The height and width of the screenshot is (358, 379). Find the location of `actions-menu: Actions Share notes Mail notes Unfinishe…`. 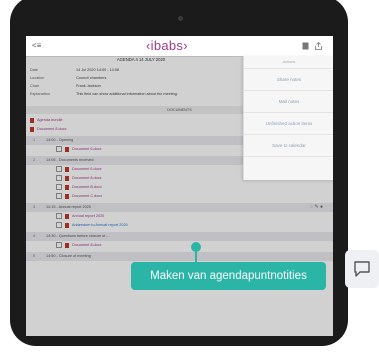

actions-menu: Actions Share notes Mail notes Unfinishe… is located at coordinates (288, 118).